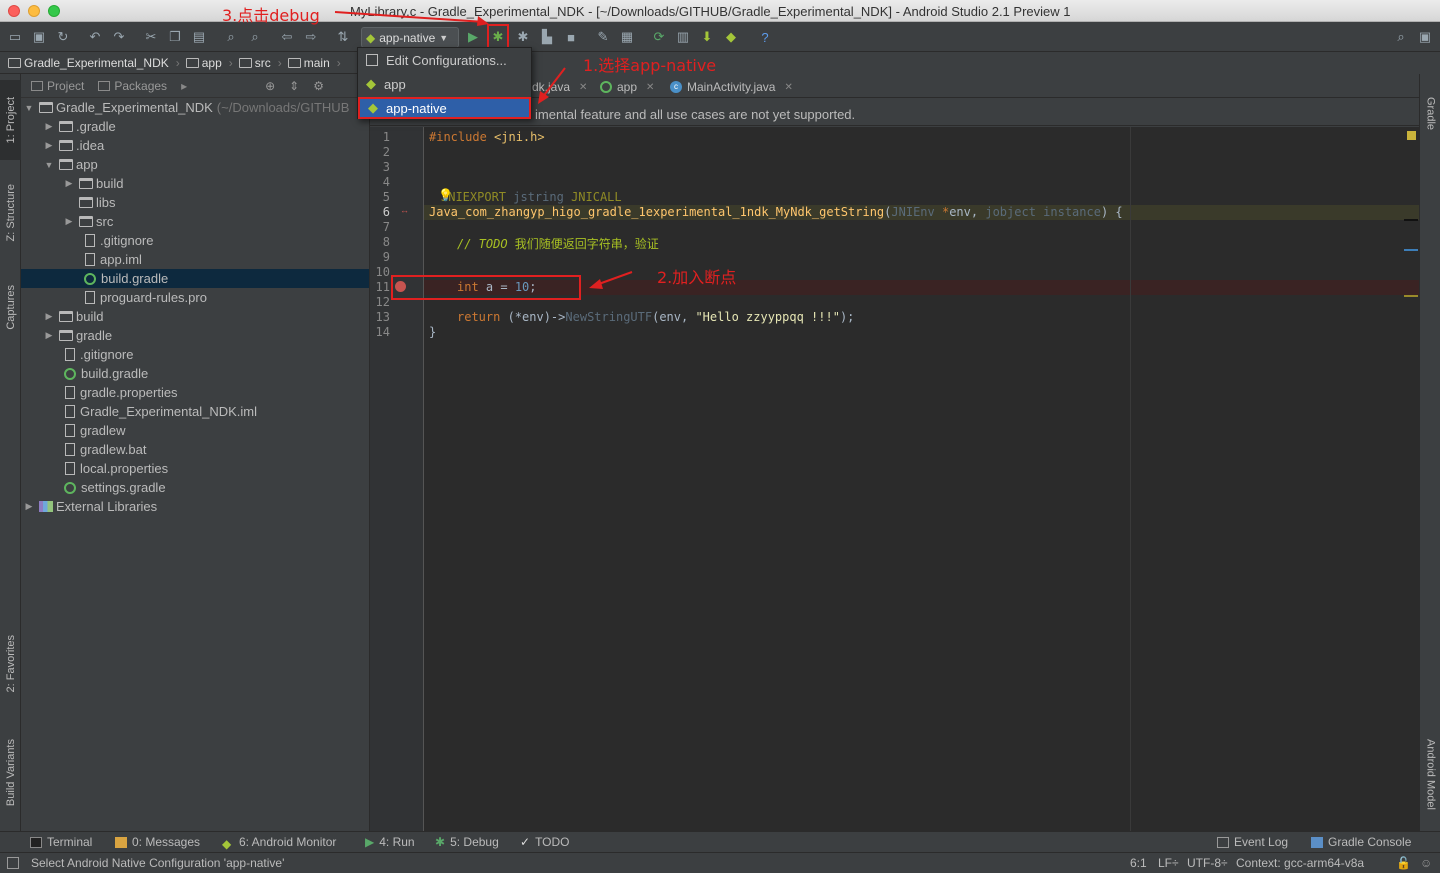 This screenshot has height=873, width=1440. I want to click on redo-icon: ↷, so click(119, 37).